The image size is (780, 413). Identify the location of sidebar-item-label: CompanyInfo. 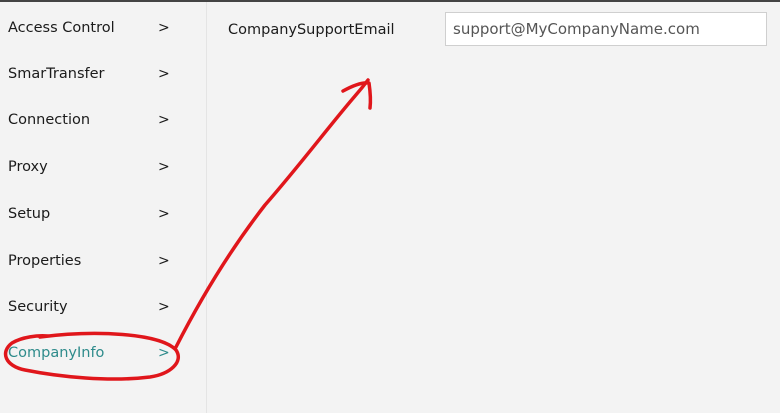
(56, 353).